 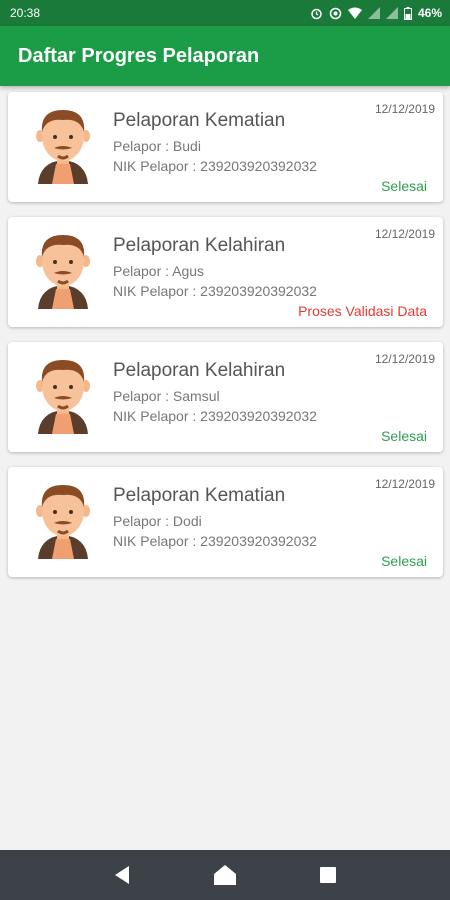 I want to click on page-title: Daftar Progres Pelaporan, so click(x=139, y=55).